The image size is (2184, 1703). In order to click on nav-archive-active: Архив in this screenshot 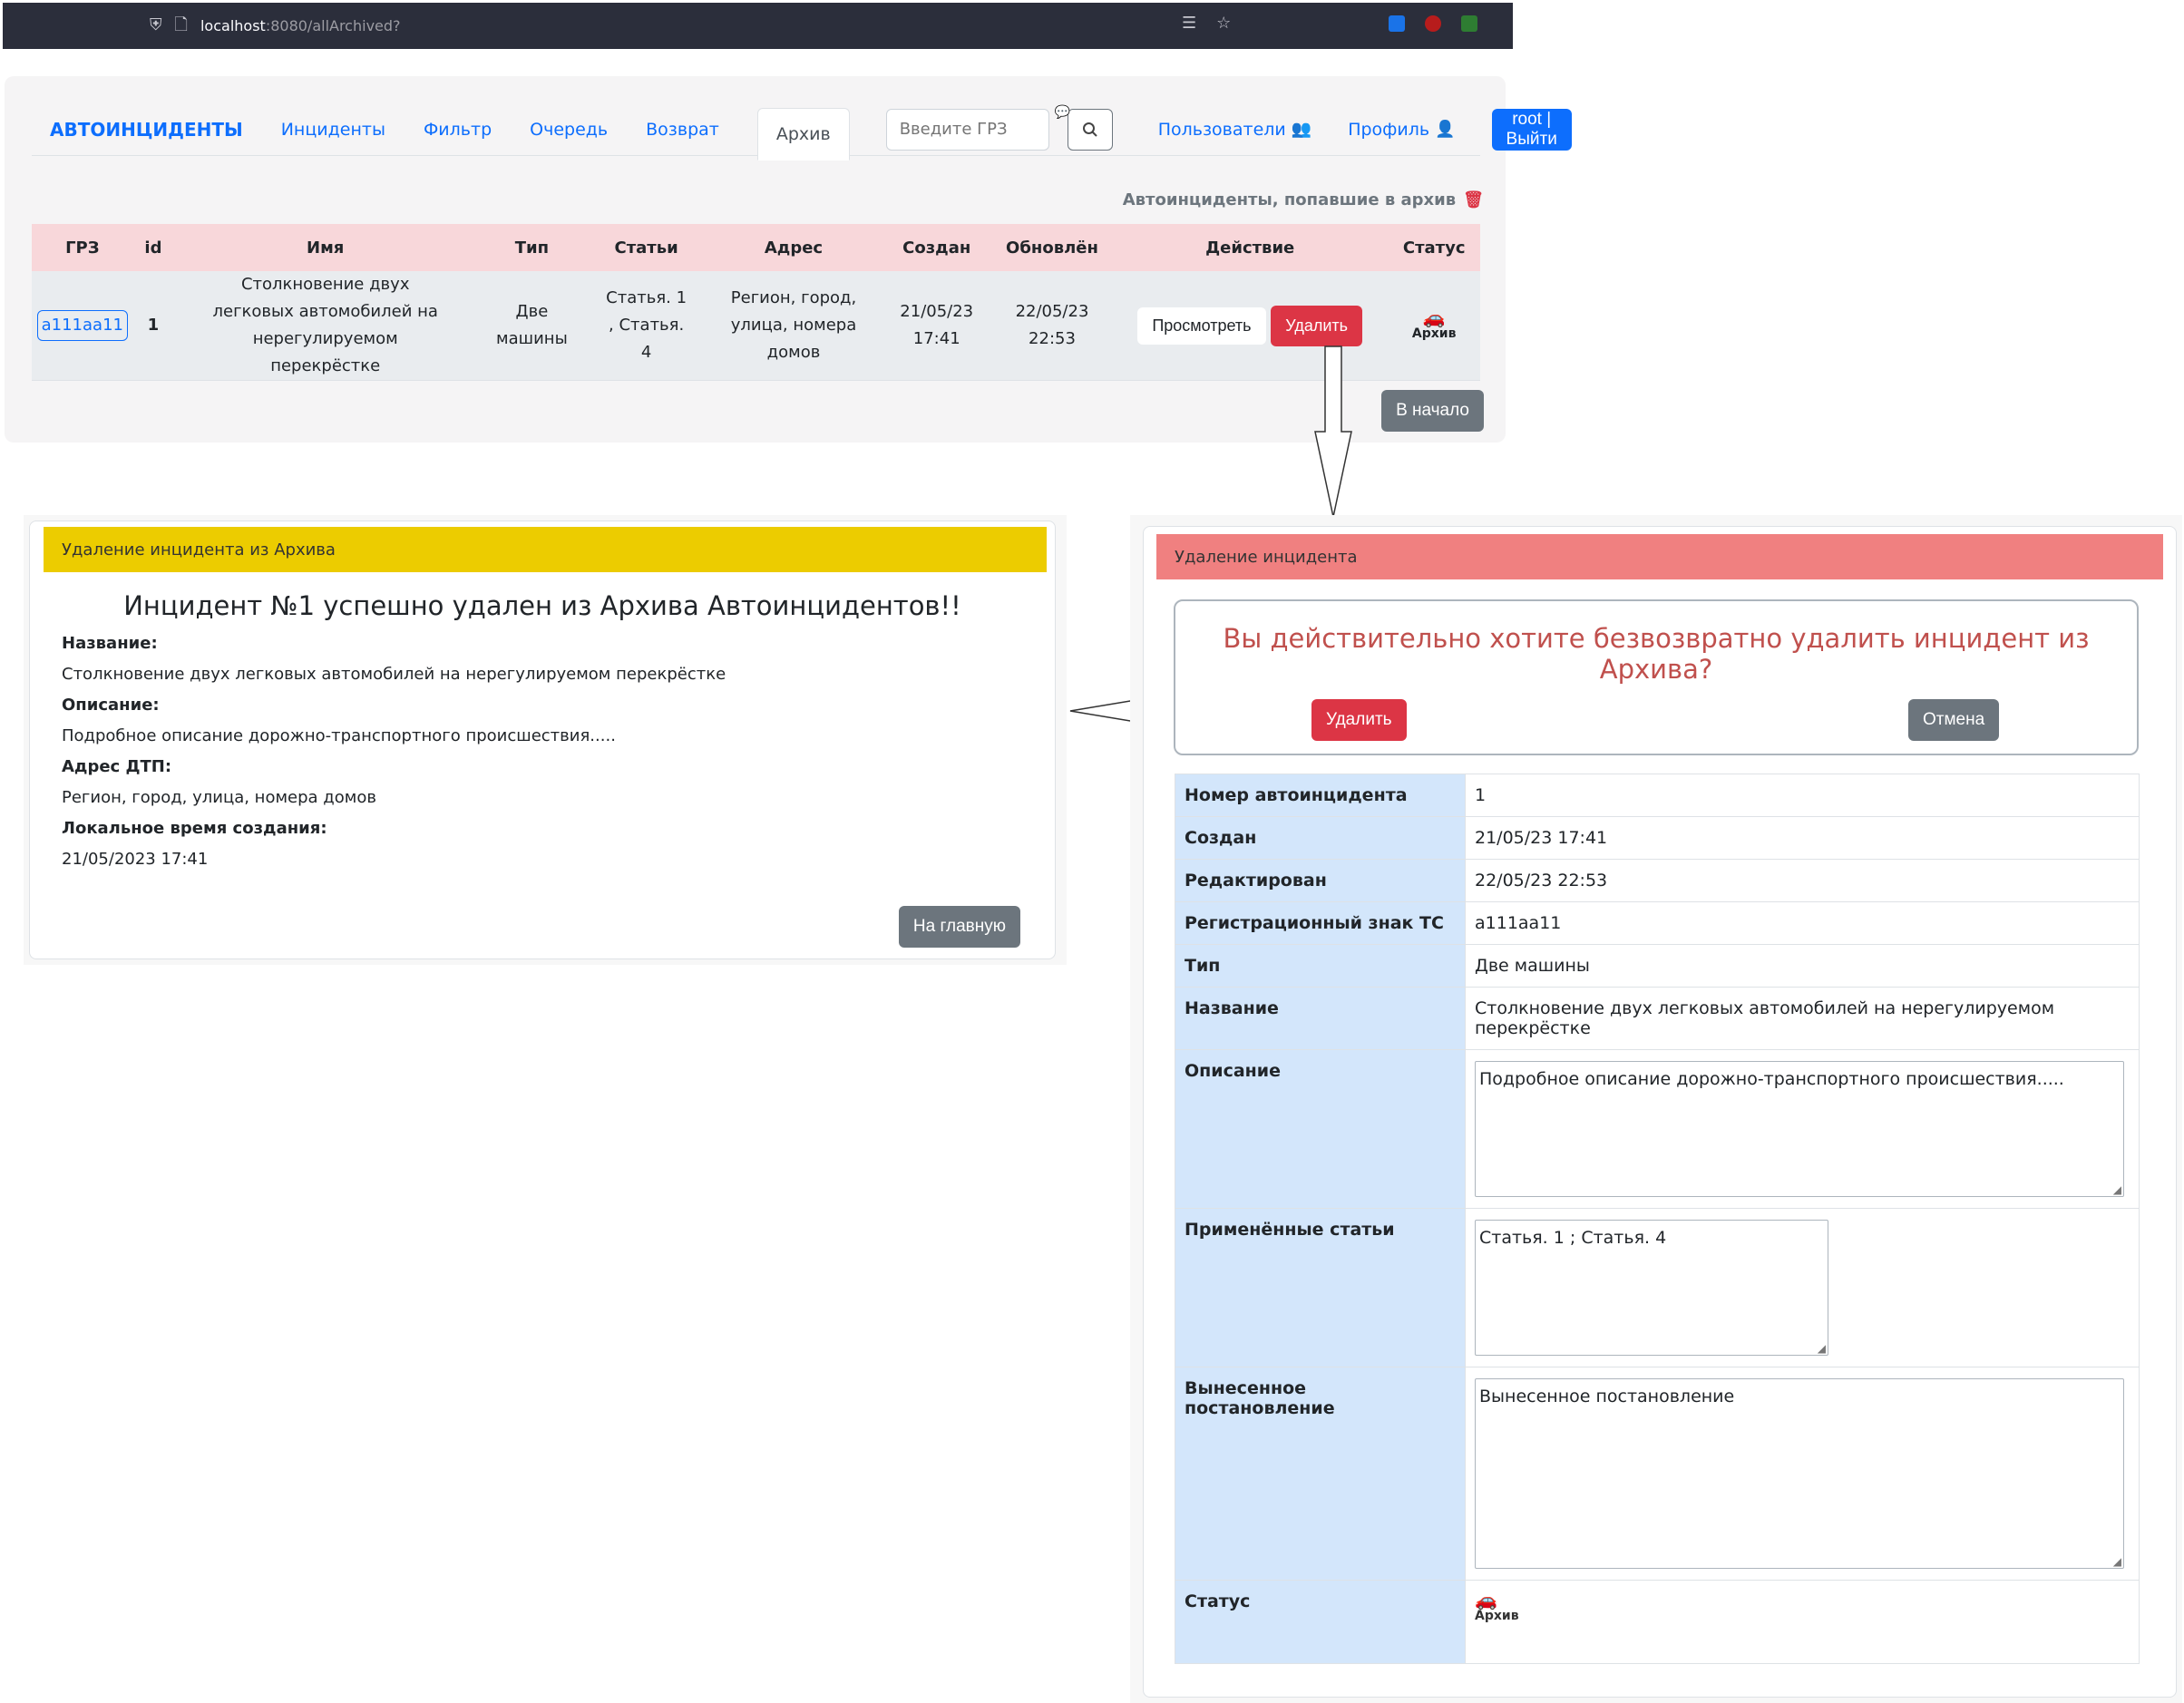, I will do `click(803, 134)`.